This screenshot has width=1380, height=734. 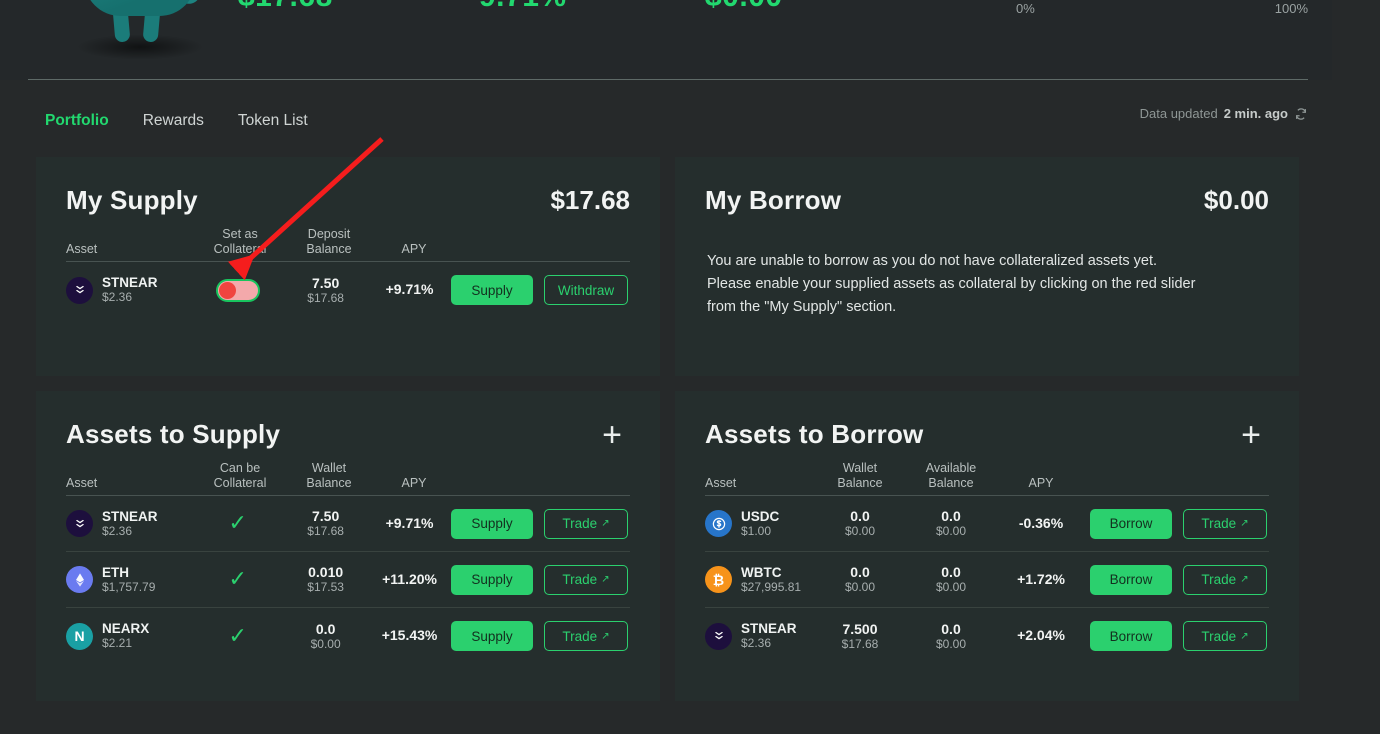 I want to click on col-set-as-collateral: Set as Collateral, so click(x=240, y=241).